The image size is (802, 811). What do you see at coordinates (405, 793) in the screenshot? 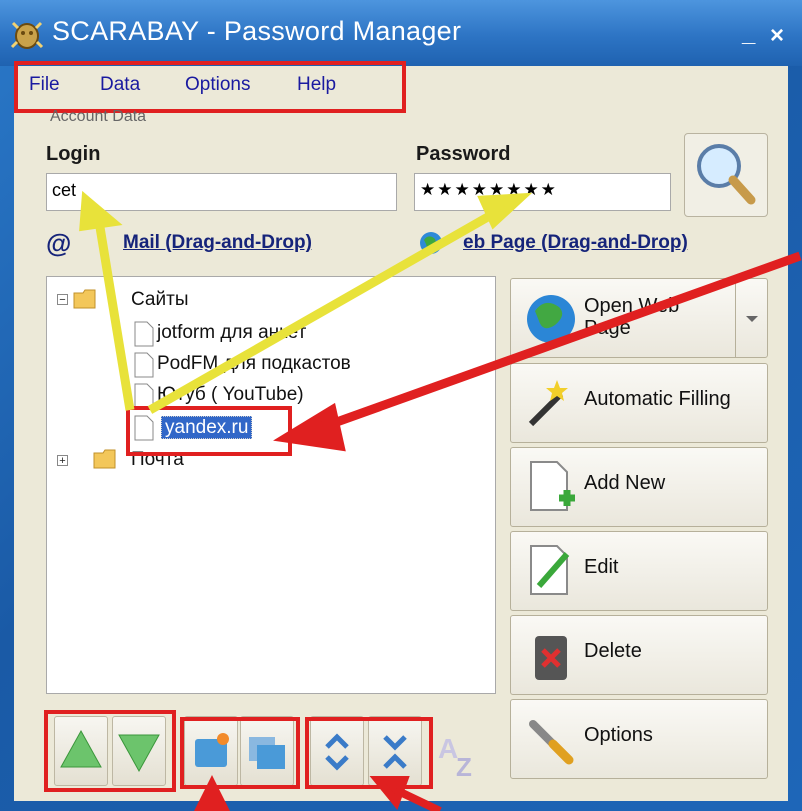
I see `red-arrow-bottom-right` at bounding box center [405, 793].